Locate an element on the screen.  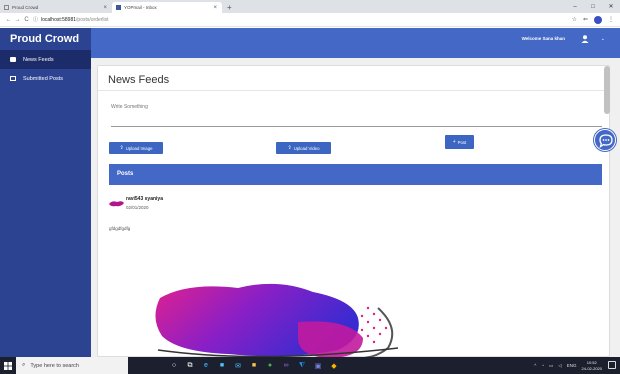
chat-button is located at coordinates (605, 140).